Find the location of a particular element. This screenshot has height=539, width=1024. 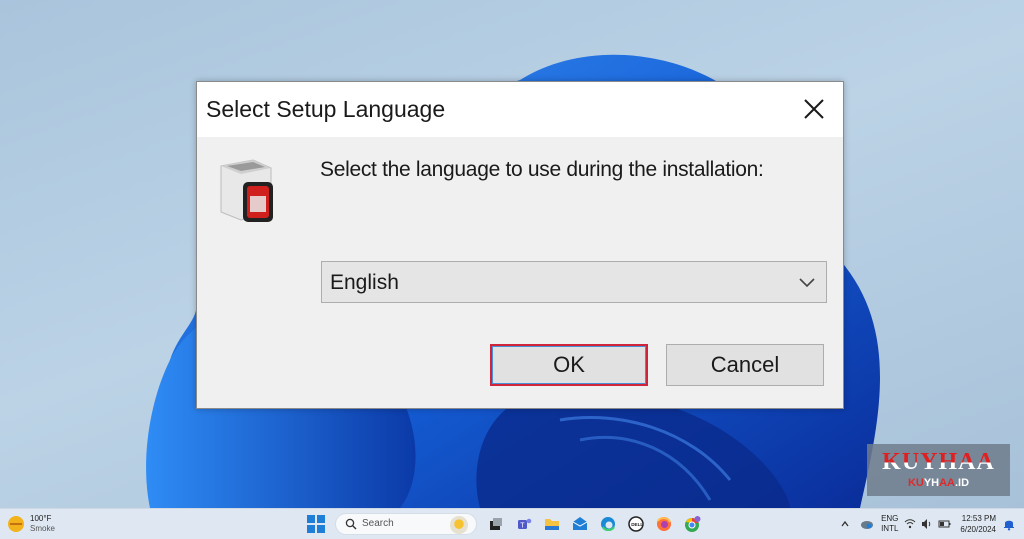

clock-time: 12:53 PM is located at coordinates (978, 518).